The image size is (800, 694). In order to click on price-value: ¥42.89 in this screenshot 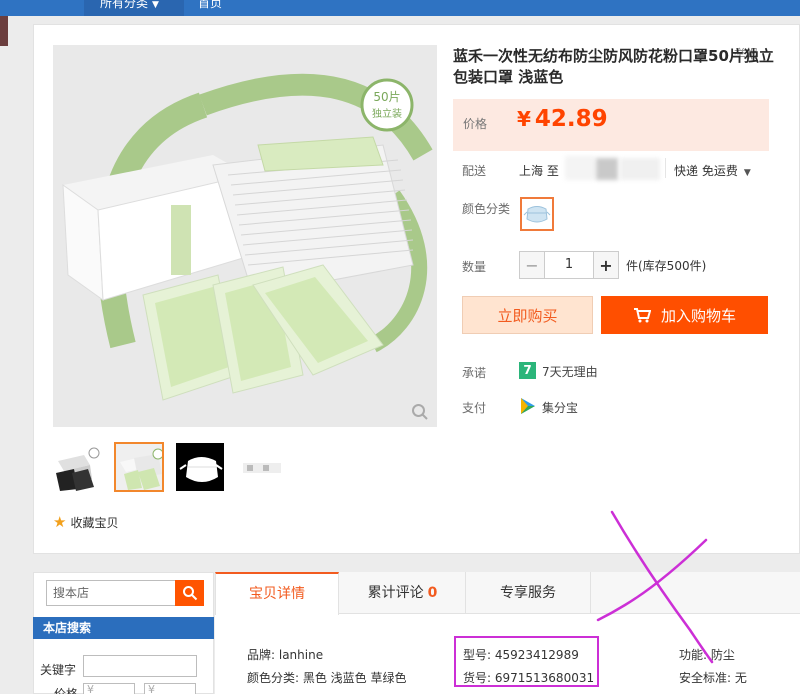, I will do `click(562, 119)`.